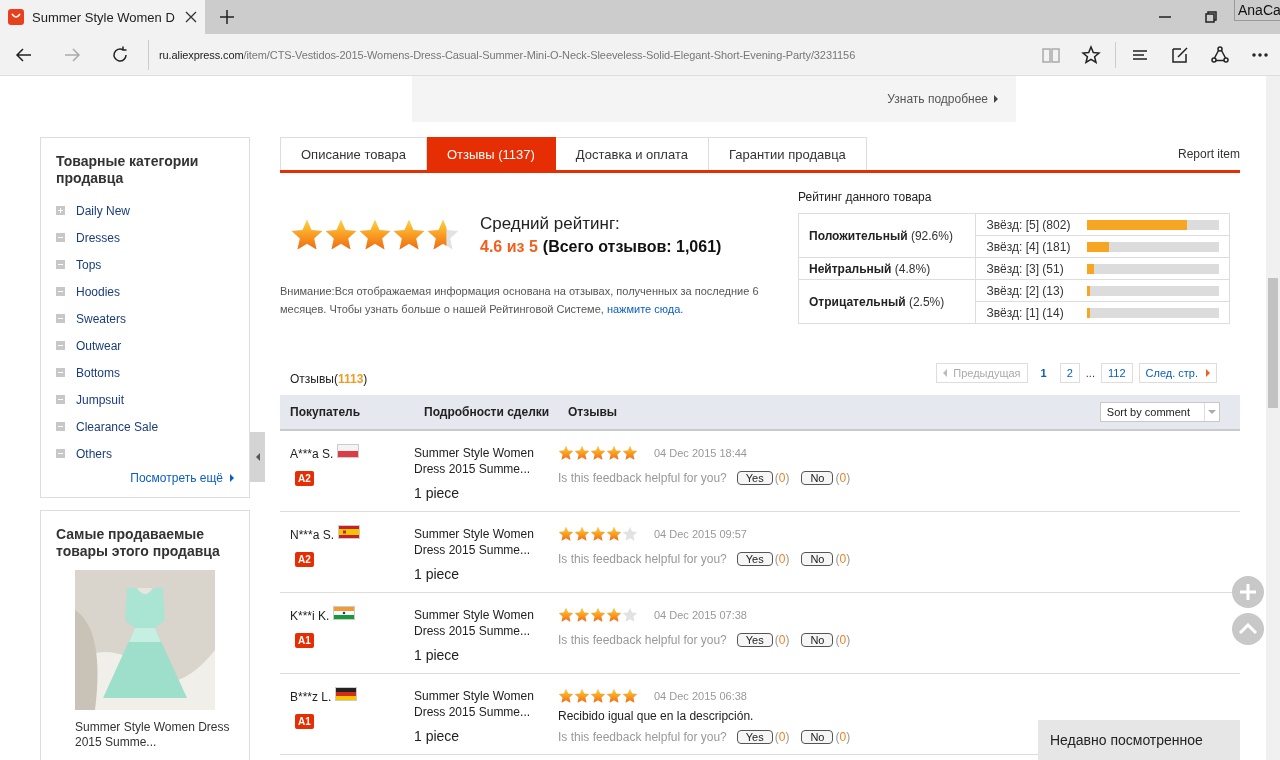 This screenshot has height=760, width=1280. What do you see at coordinates (304, 478) in the screenshot?
I see `level-badge: A2` at bounding box center [304, 478].